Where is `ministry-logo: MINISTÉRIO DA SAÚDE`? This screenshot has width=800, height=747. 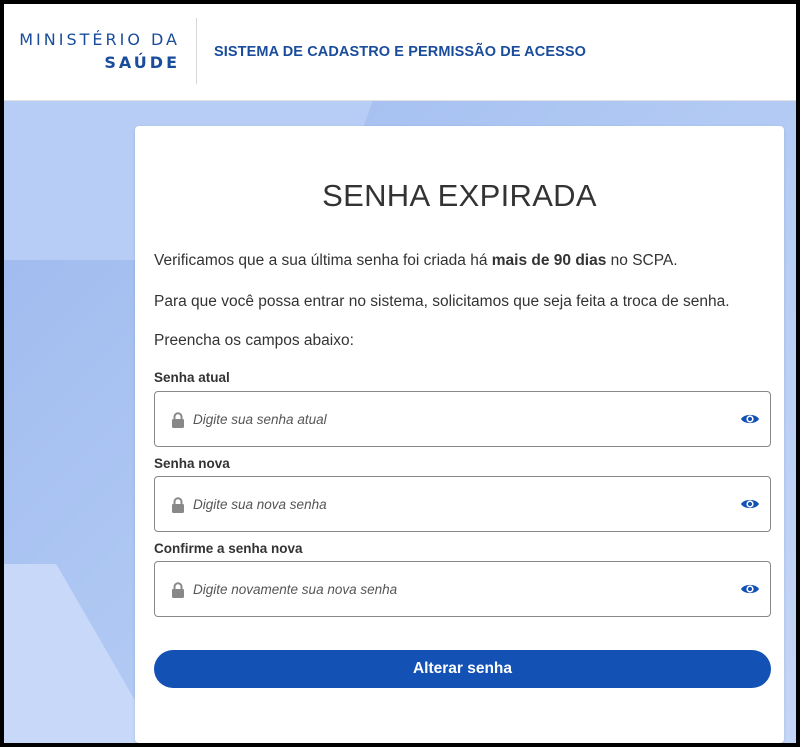 ministry-logo: MINISTÉRIO DA SAÚDE is located at coordinates (92, 52).